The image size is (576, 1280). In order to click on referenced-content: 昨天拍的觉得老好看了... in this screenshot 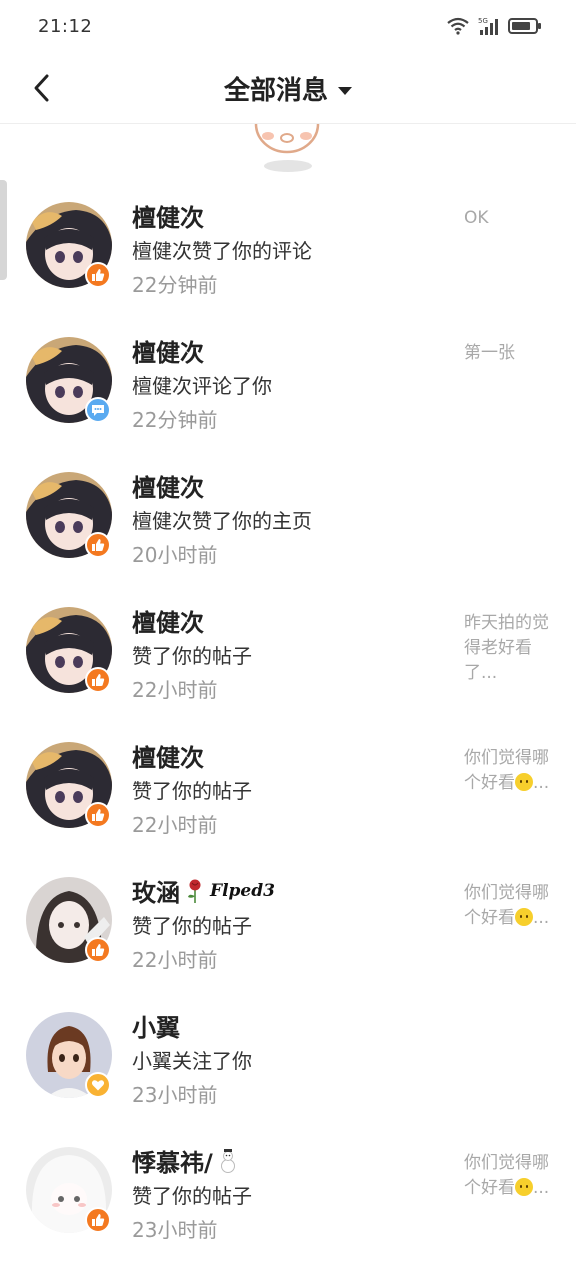, I will do `click(509, 648)`.